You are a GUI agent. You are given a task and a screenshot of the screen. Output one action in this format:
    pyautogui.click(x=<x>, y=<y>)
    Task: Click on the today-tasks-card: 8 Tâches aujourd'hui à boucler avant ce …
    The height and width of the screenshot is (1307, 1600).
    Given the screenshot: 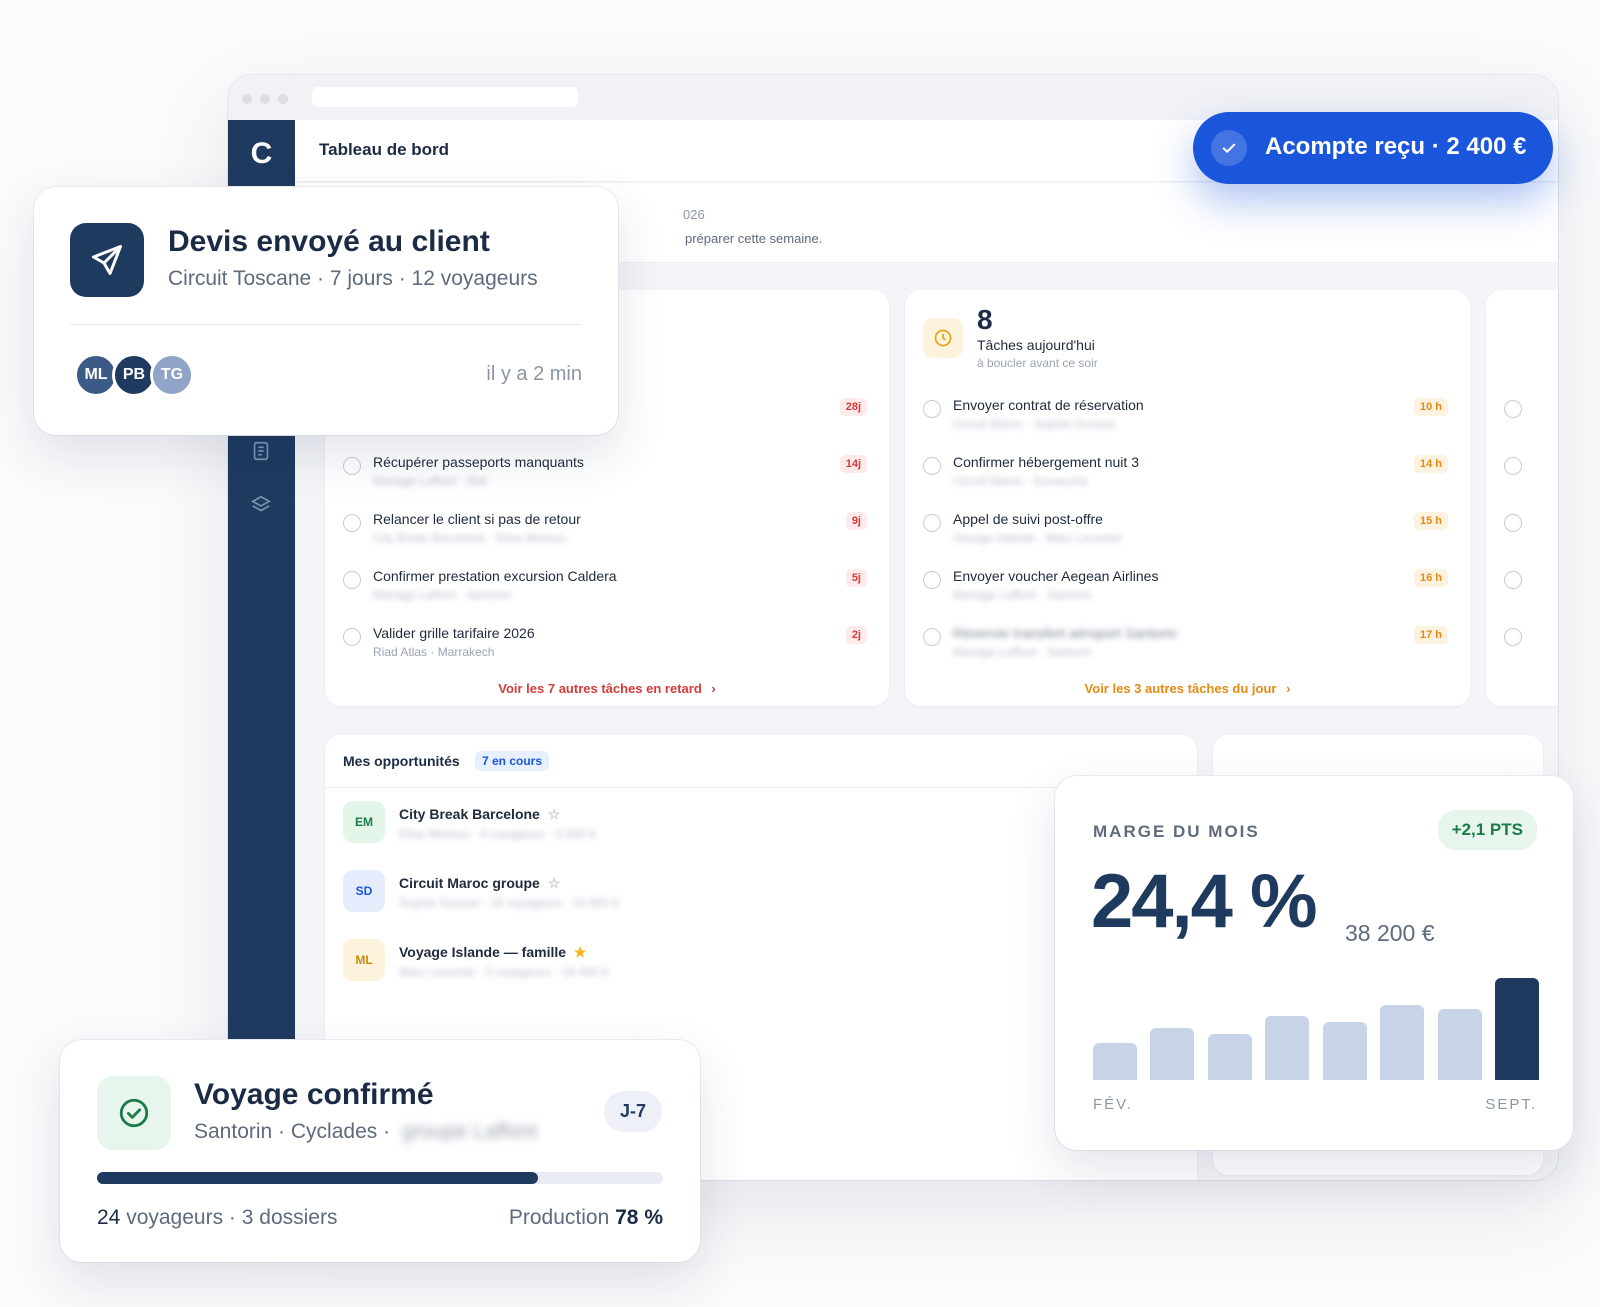 What is the action you would take?
    pyautogui.click(x=1187, y=498)
    